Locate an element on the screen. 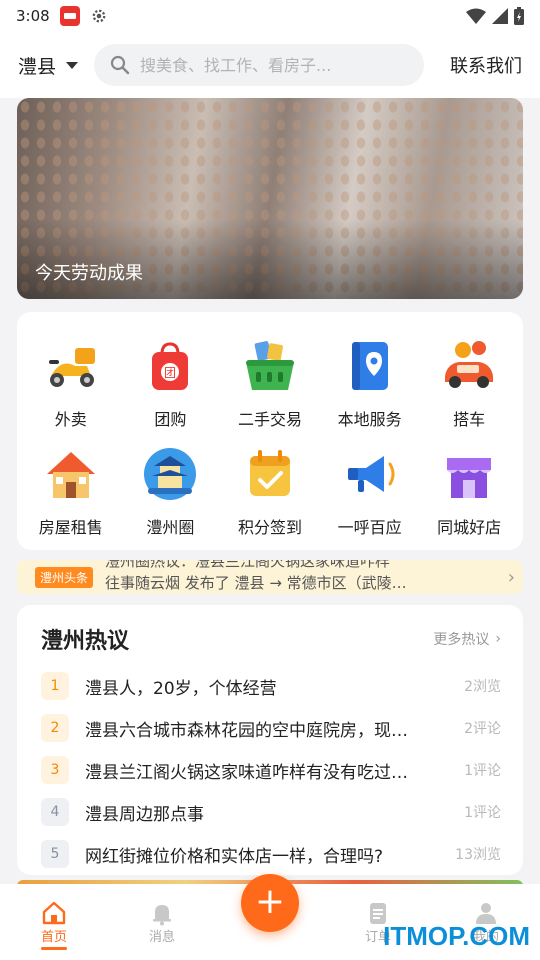 The image size is (540, 960). chevron-down-icon is located at coordinates (72, 65).